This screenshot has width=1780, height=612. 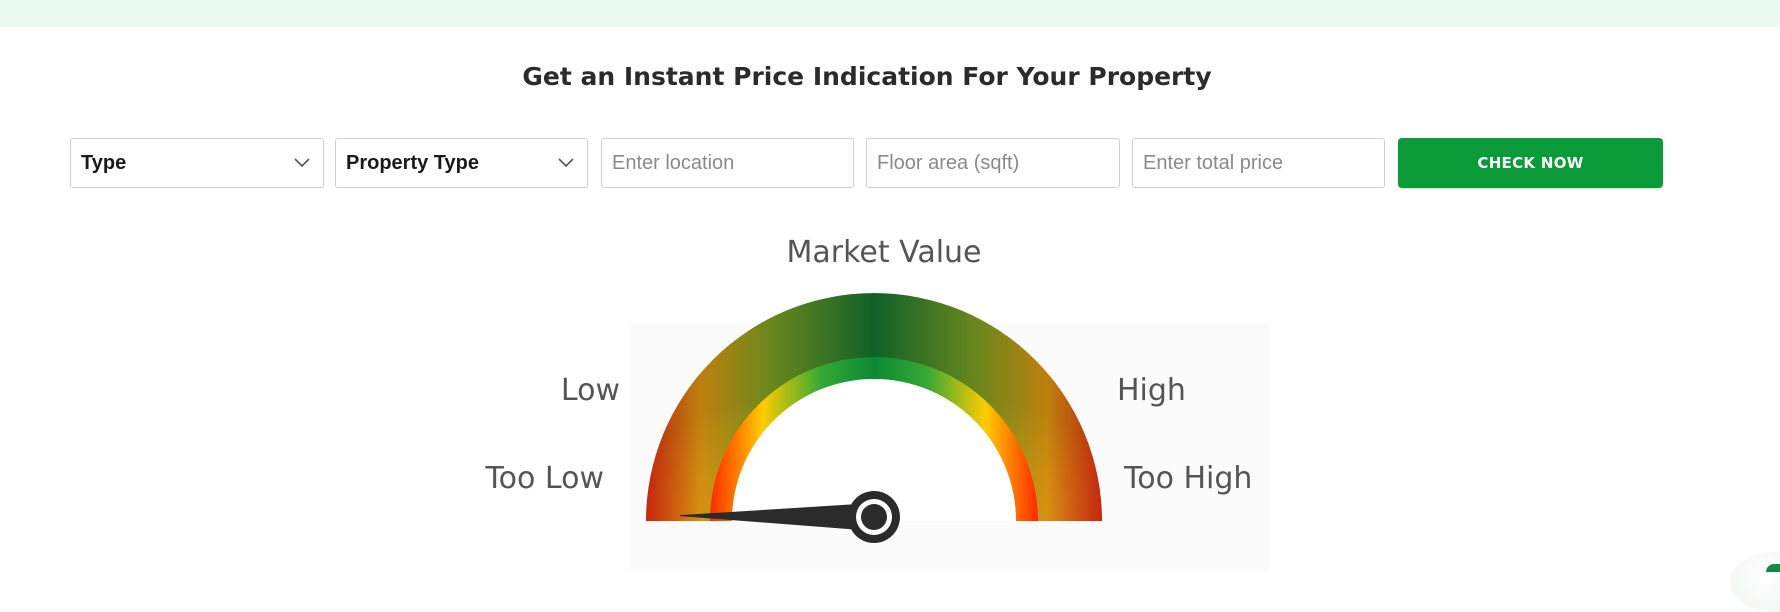 I want to click on check-now-button: CHECK NOW, so click(x=1530, y=163).